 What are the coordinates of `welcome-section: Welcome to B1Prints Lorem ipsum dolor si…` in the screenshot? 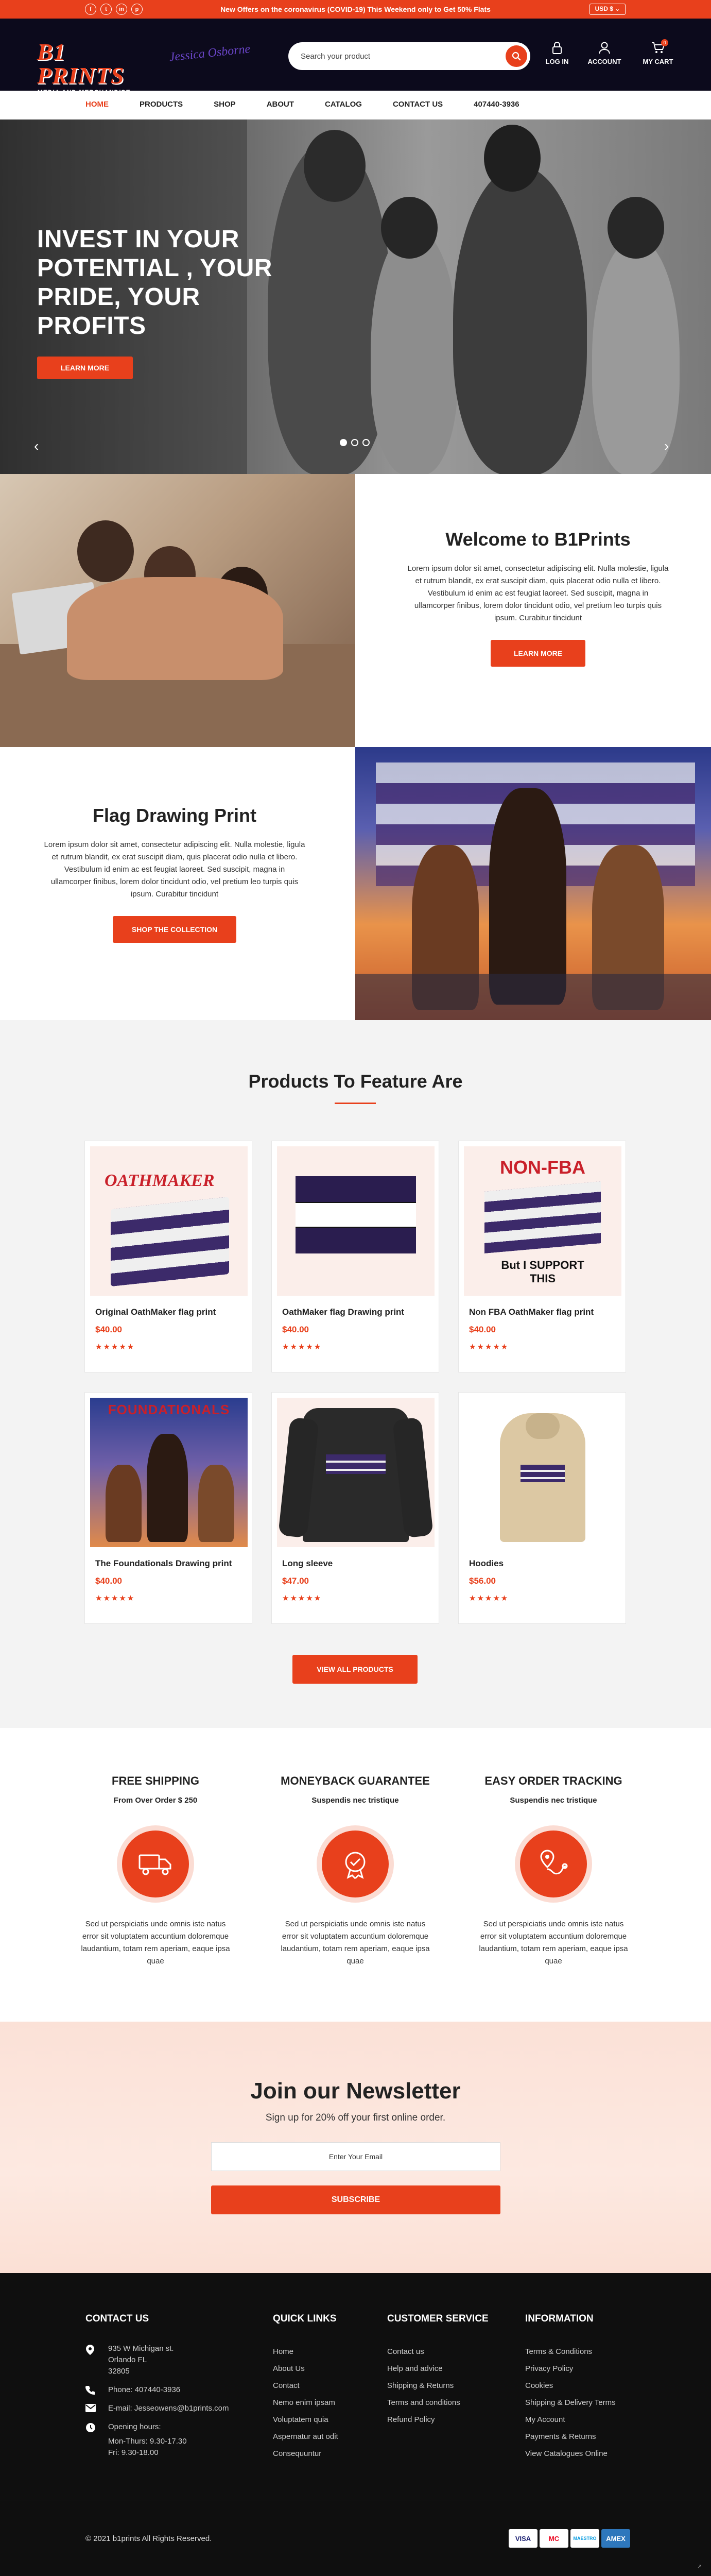 It's located at (538, 598).